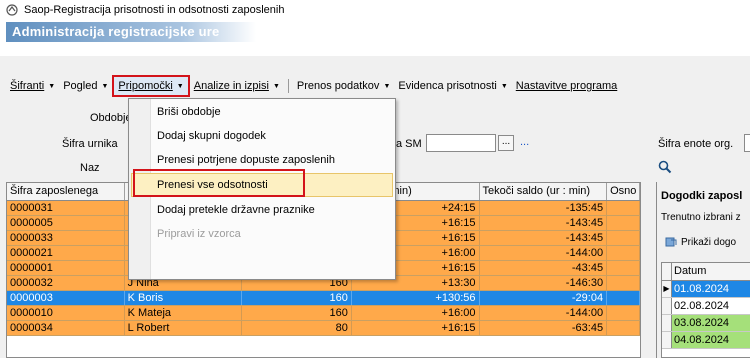 Image resolution: width=750 pixels, height=358 pixels. What do you see at coordinates (544, 283) in the screenshot?
I see `table-cell: -146:30` at bounding box center [544, 283].